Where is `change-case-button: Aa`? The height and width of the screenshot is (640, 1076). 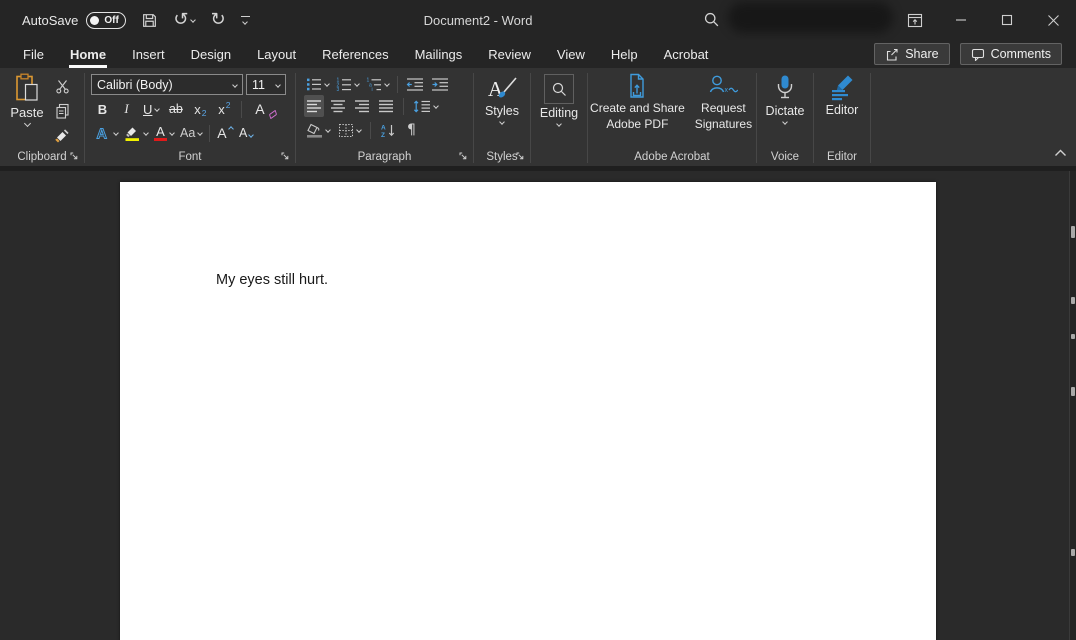 change-case-button: Aa is located at coordinates (191, 133).